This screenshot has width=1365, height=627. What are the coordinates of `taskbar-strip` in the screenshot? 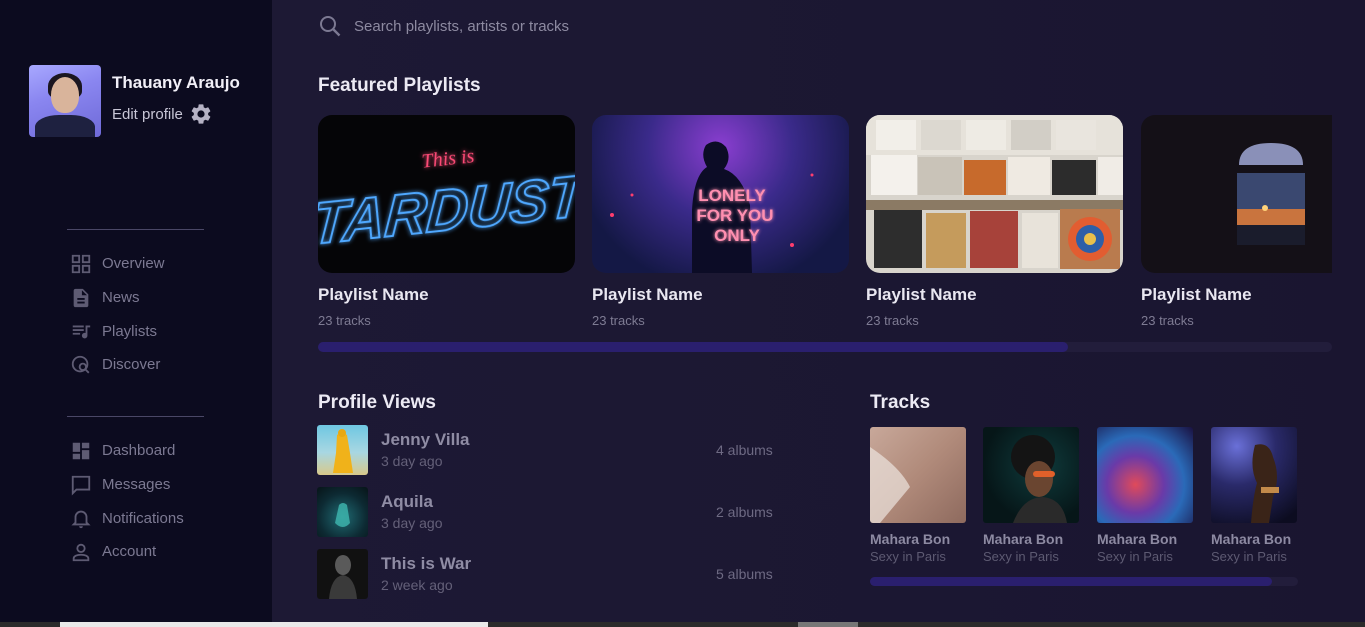 It's located at (682, 624).